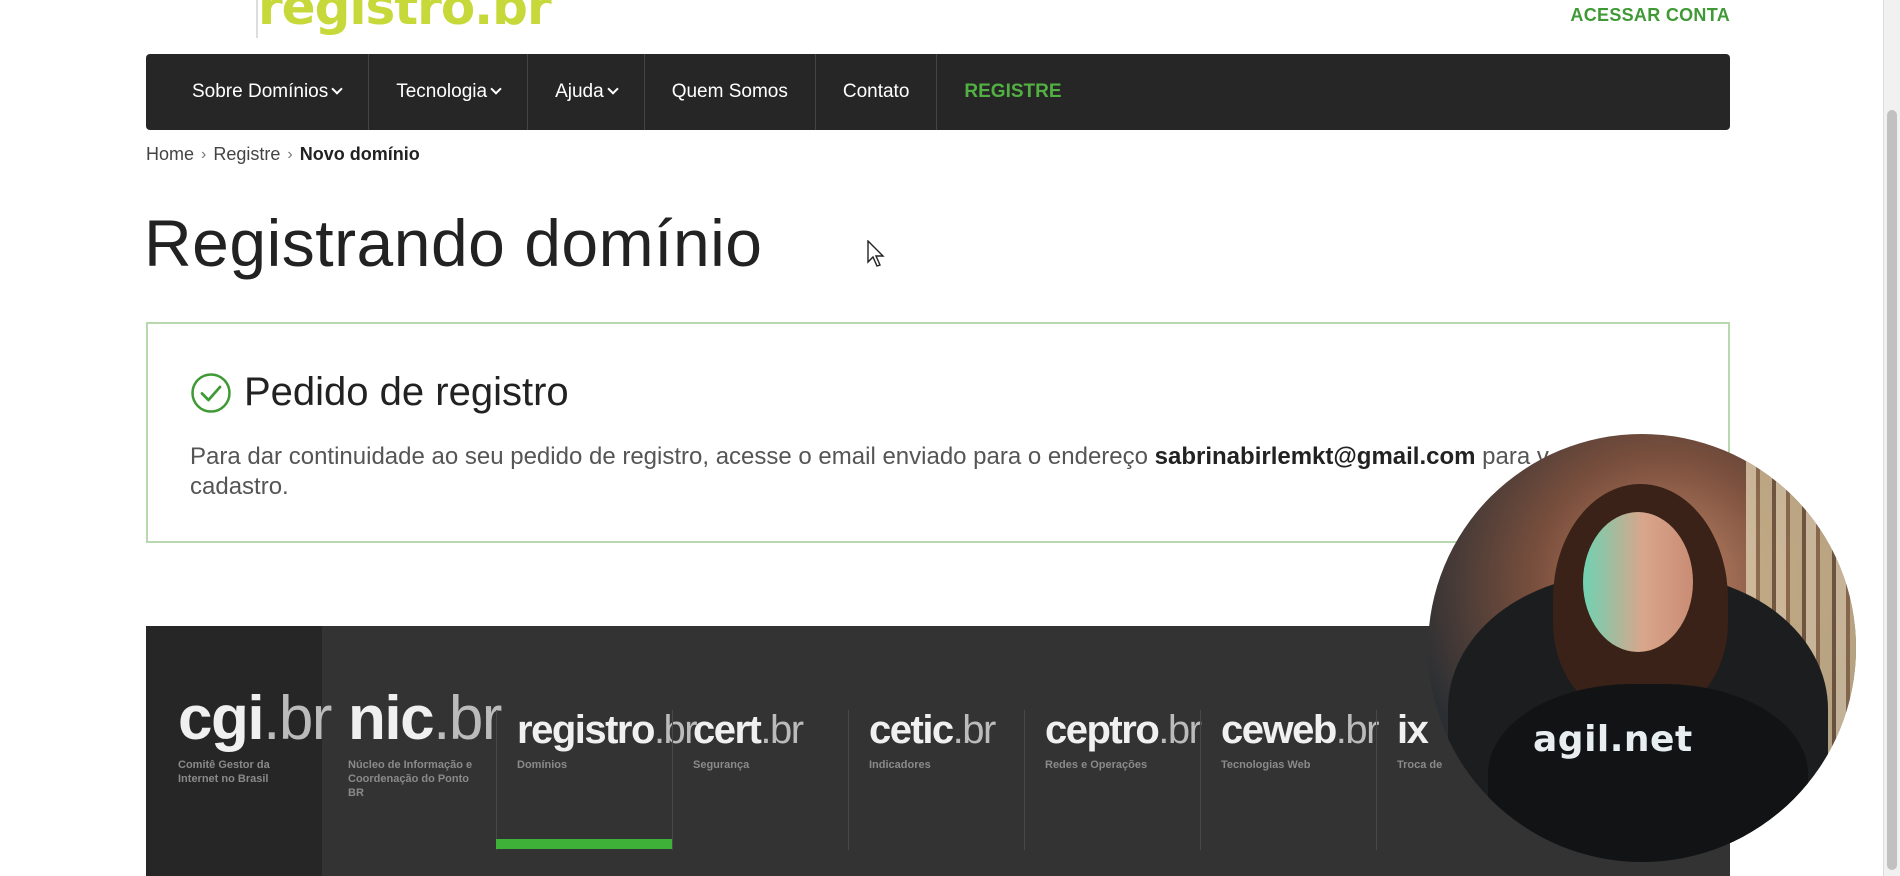  I want to click on brand-cgi-subtitle: Comitê Gestor da Internet no Brasil, so click(224, 772).